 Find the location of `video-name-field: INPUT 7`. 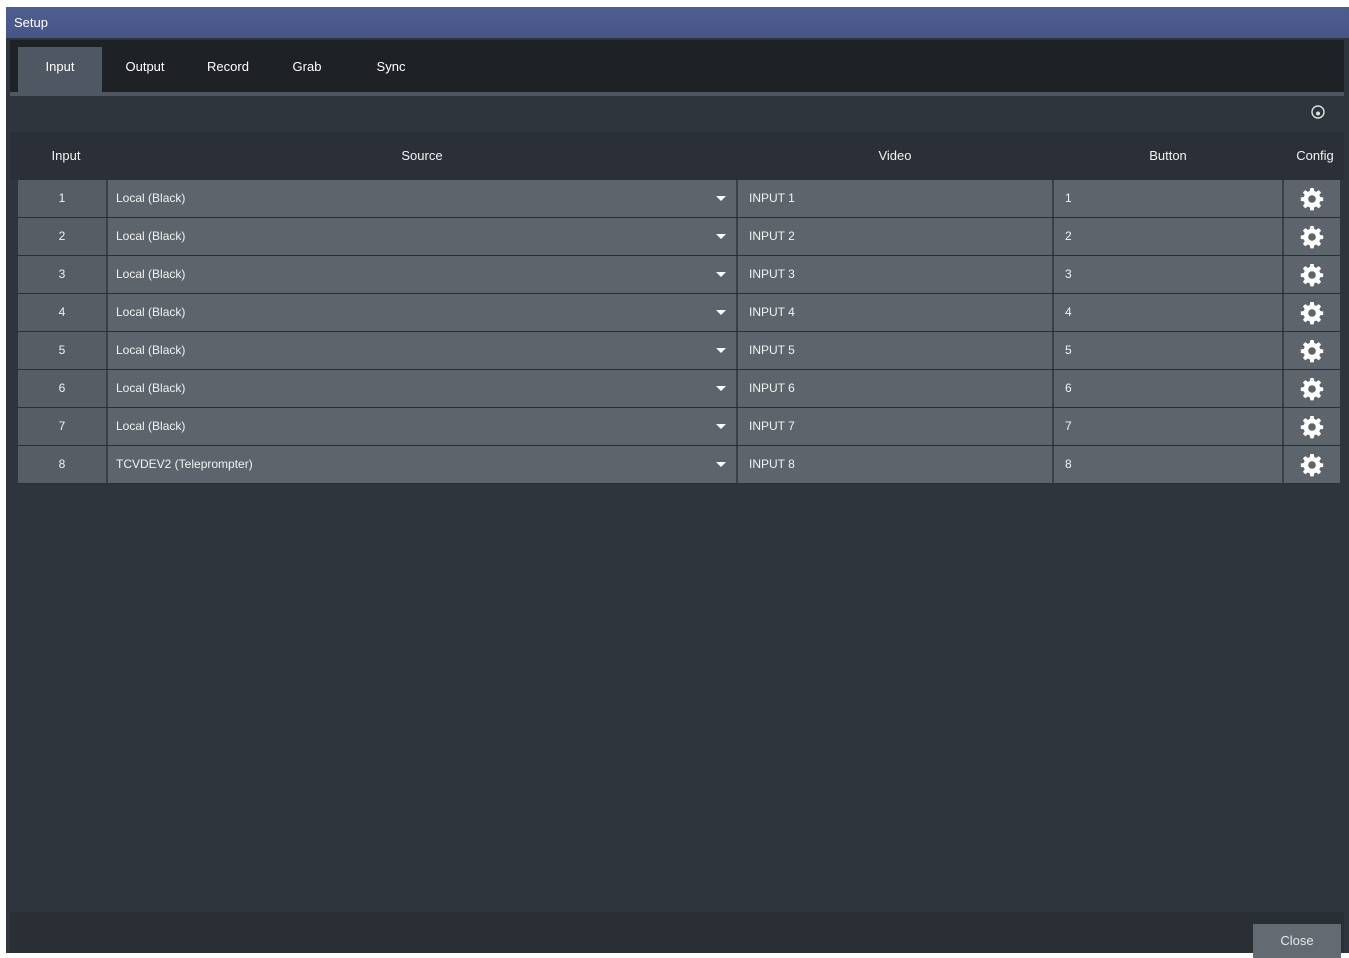

video-name-field: INPUT 7 is located at coordinates (895, 426).